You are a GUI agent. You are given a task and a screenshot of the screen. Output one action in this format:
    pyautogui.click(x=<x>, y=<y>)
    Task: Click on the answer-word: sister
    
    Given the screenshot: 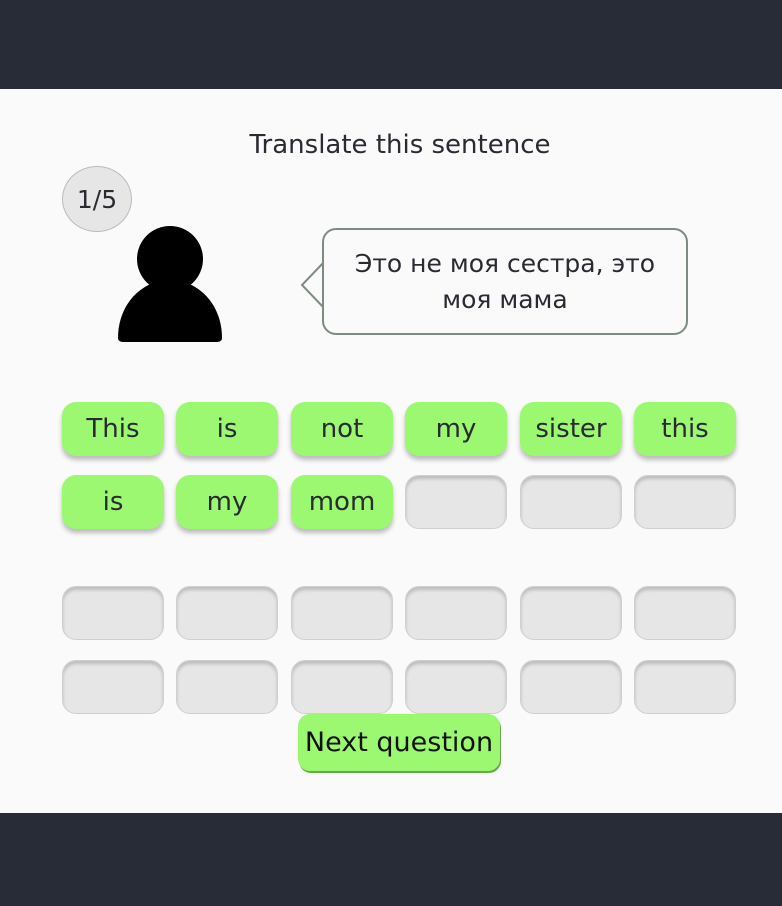 What is the action you would take?
    pyautogui.click(x=571, y=429)
    